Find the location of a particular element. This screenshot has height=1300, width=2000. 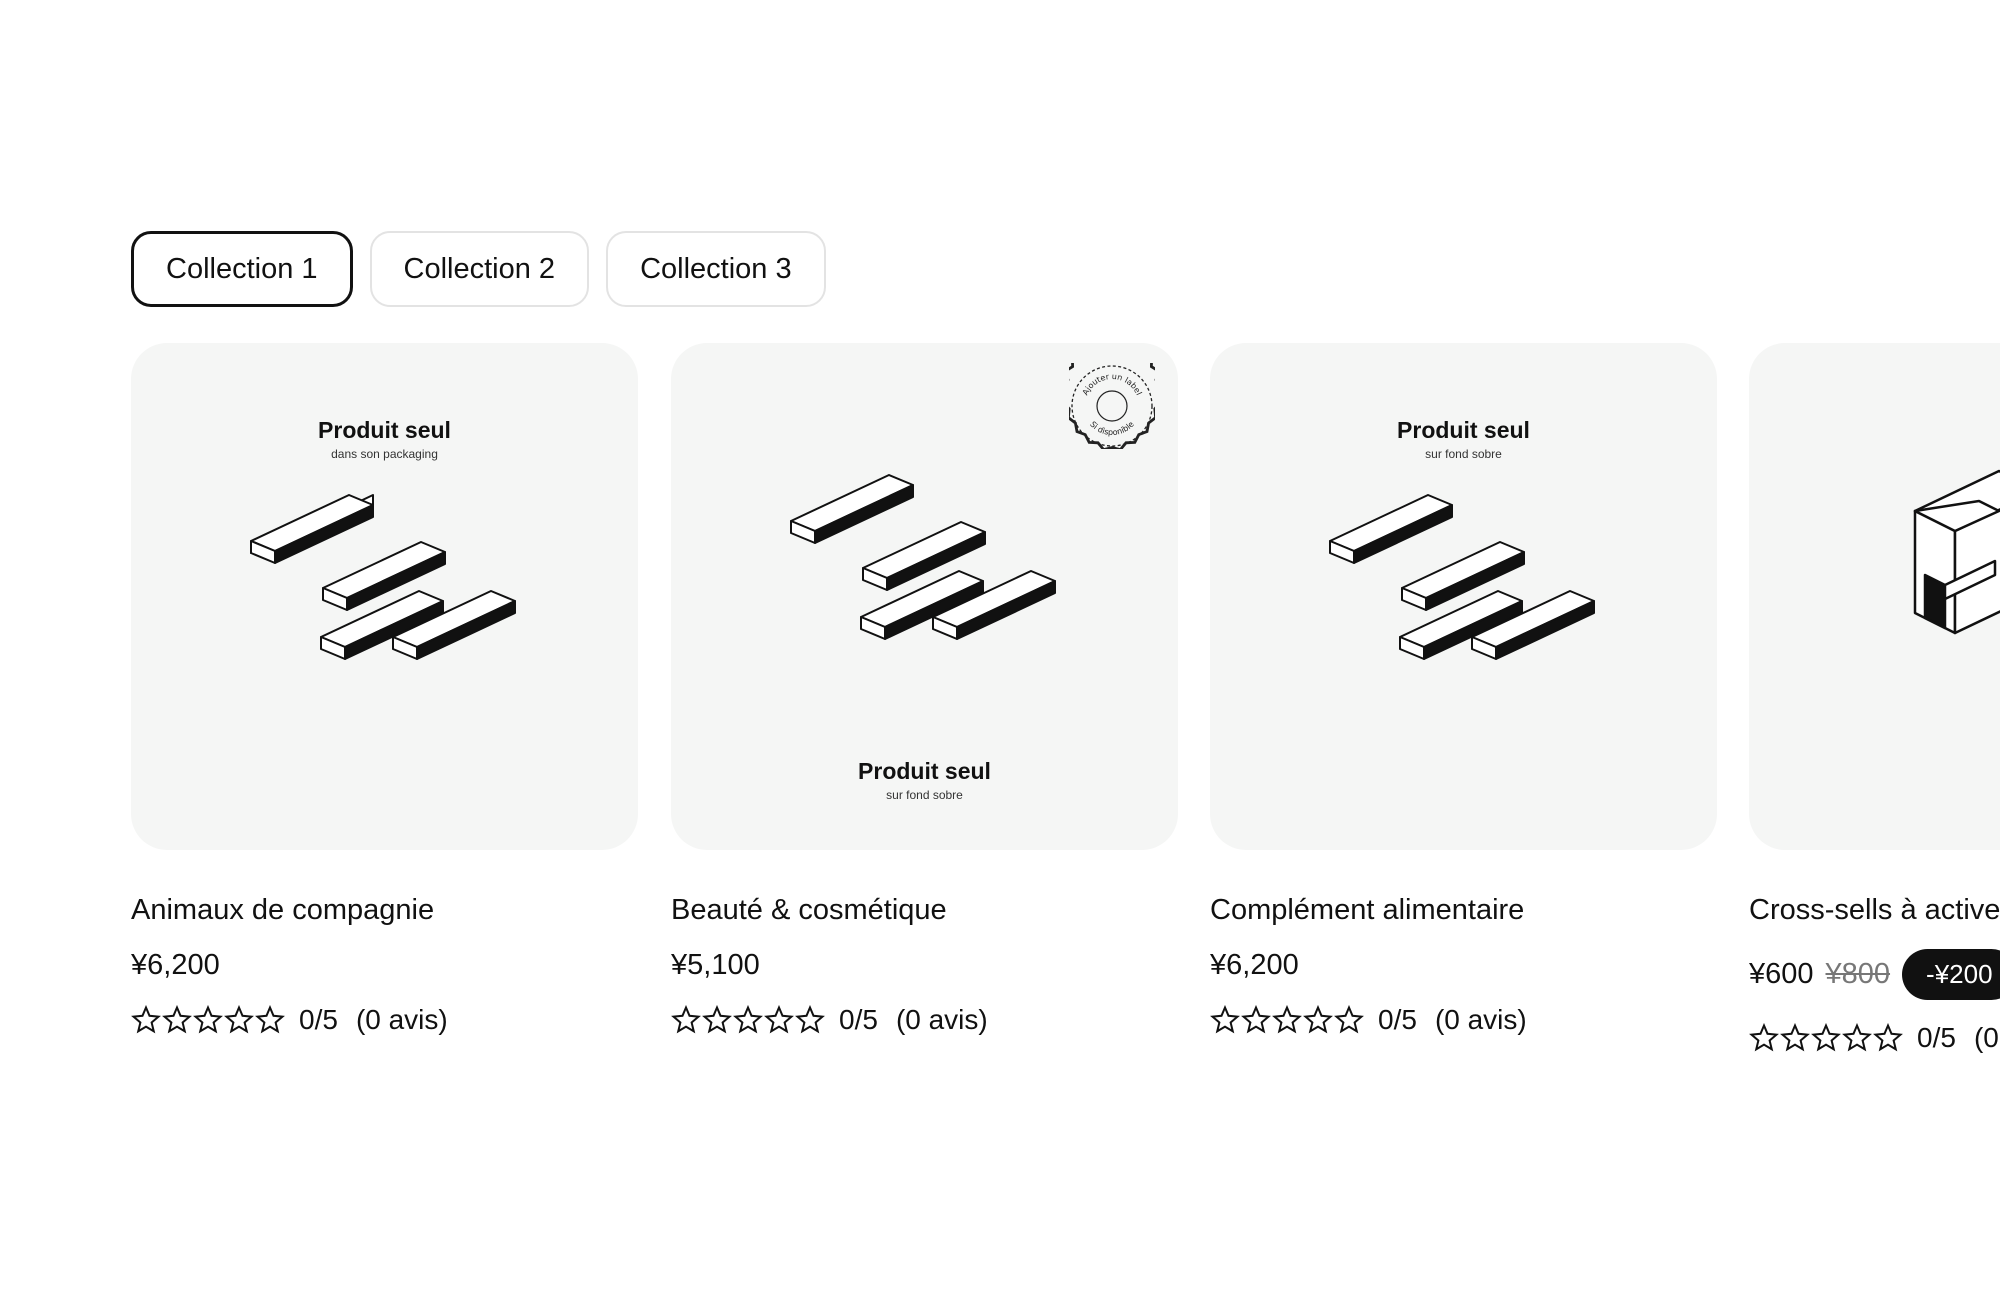

product-image: Produit seul sur fond sobre is located at coordinates (1463, 596).